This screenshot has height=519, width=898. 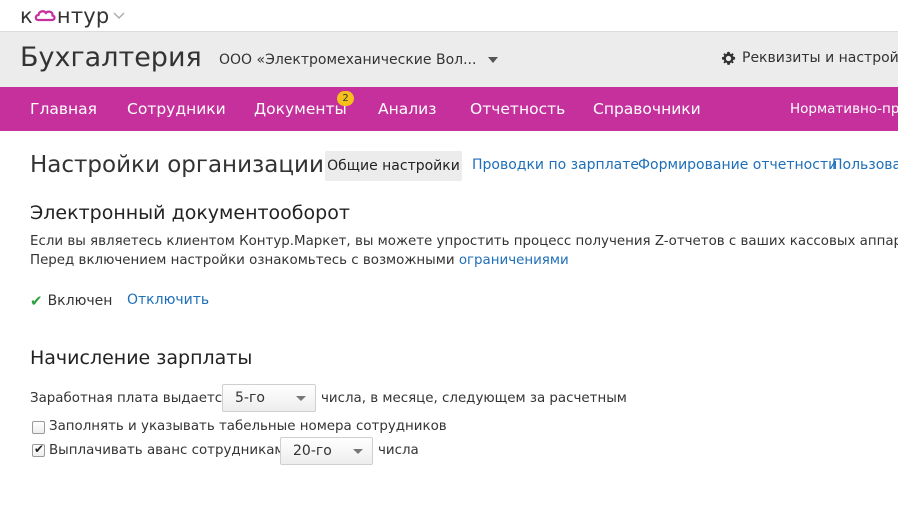 What do you see at coordinates (865, 165) in the screenshot?
I see `tab-users: Пользоват` at bounding box center [865, 165].